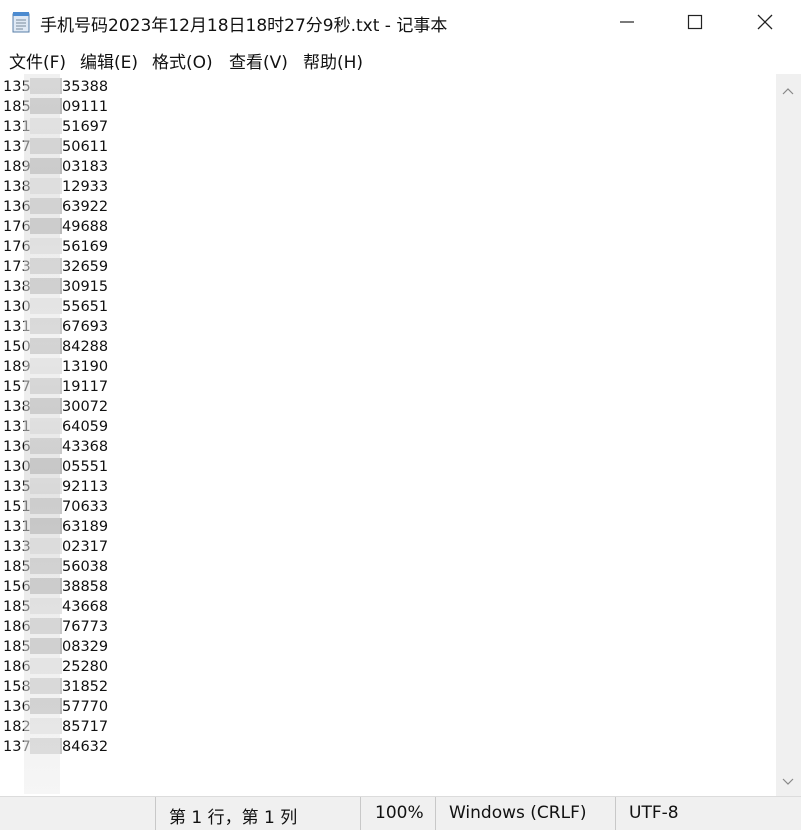  Describe the element at coordinates (85, 327) in the screenshot. I see `phone-suffix: 67693` at that location.